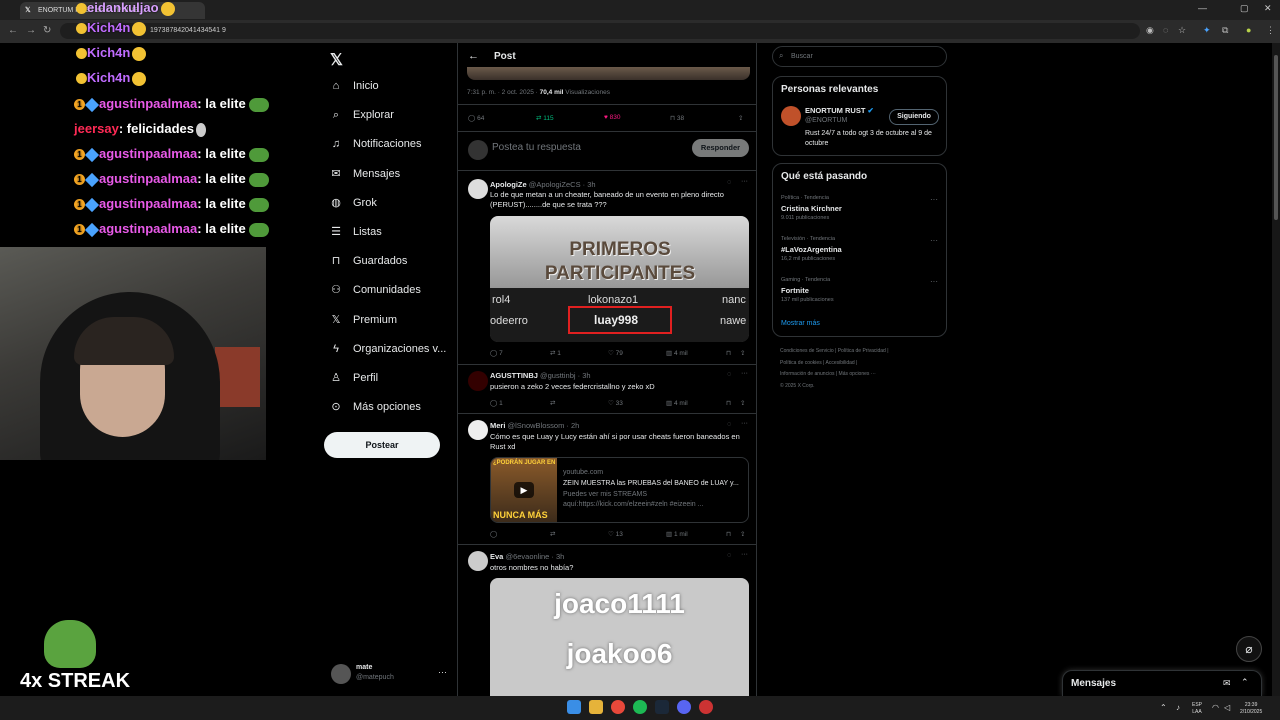 This screenshot has height=720, width=1280. What do you see at coordinates (1270, 30) in the screenshot?
I see `menu-dots-icon: ⋮` at bounding box center [1270, 30].